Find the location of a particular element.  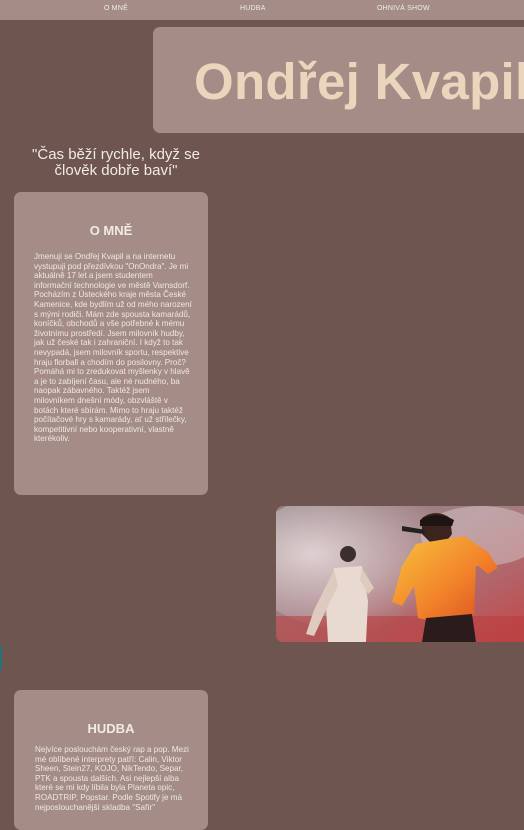

top-navigation: O MNĚ HUDBA OHNIVÁ SHOW is located at coordinates (262, 10).